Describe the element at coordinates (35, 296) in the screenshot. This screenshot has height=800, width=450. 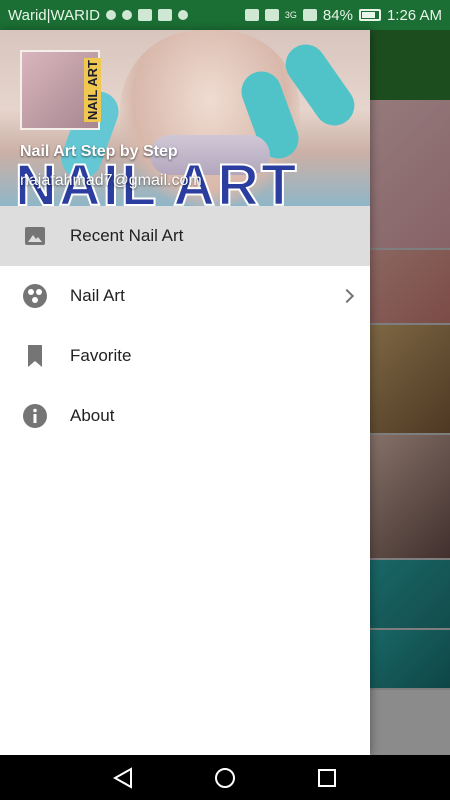
I see `palette-icon` at that location.